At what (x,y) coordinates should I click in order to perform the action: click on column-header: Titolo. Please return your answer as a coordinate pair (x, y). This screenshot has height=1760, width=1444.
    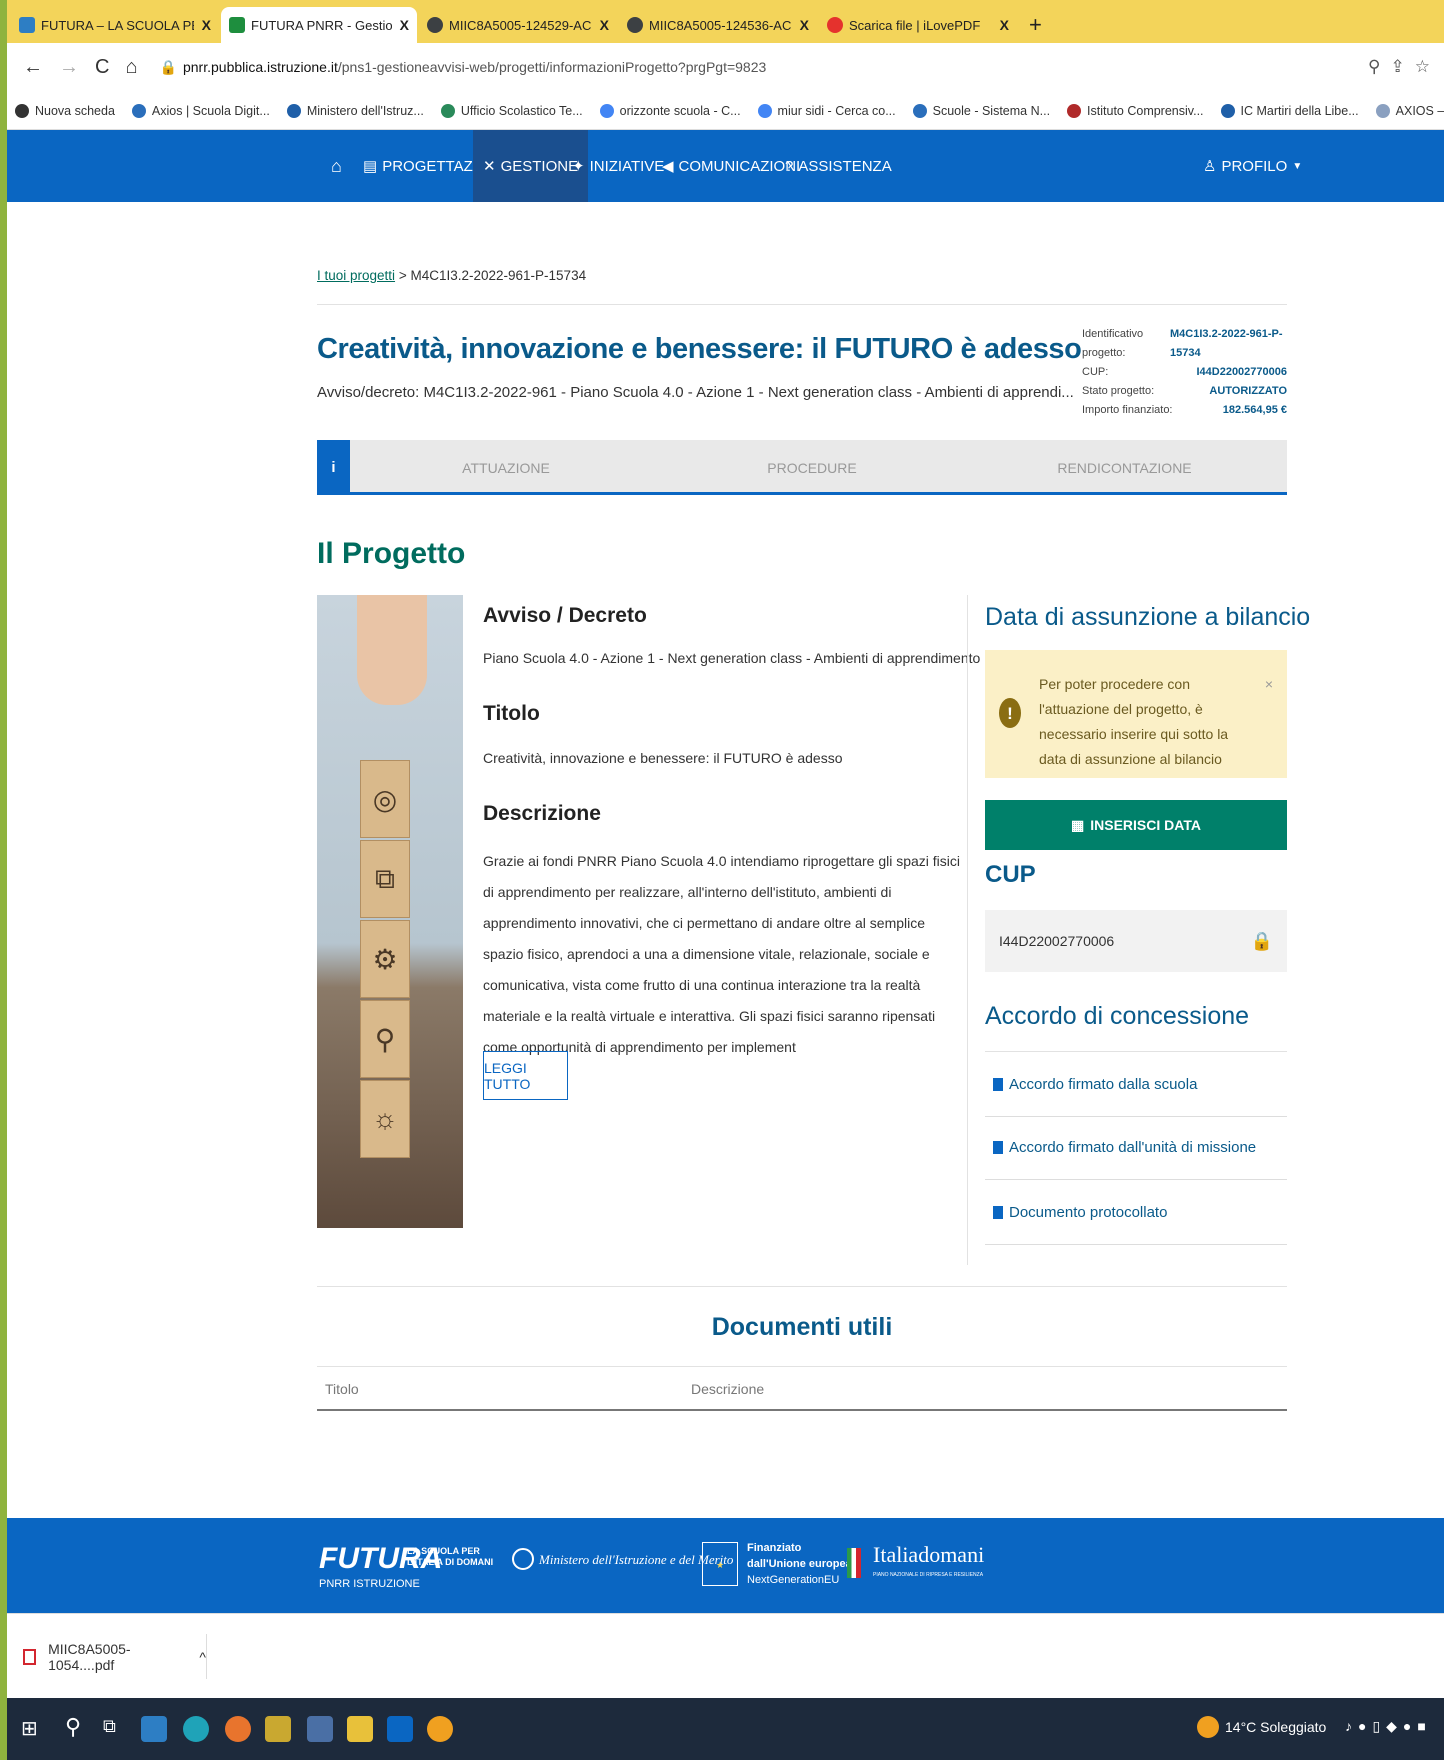
    Looking at the image, I should click on (342, 1389).